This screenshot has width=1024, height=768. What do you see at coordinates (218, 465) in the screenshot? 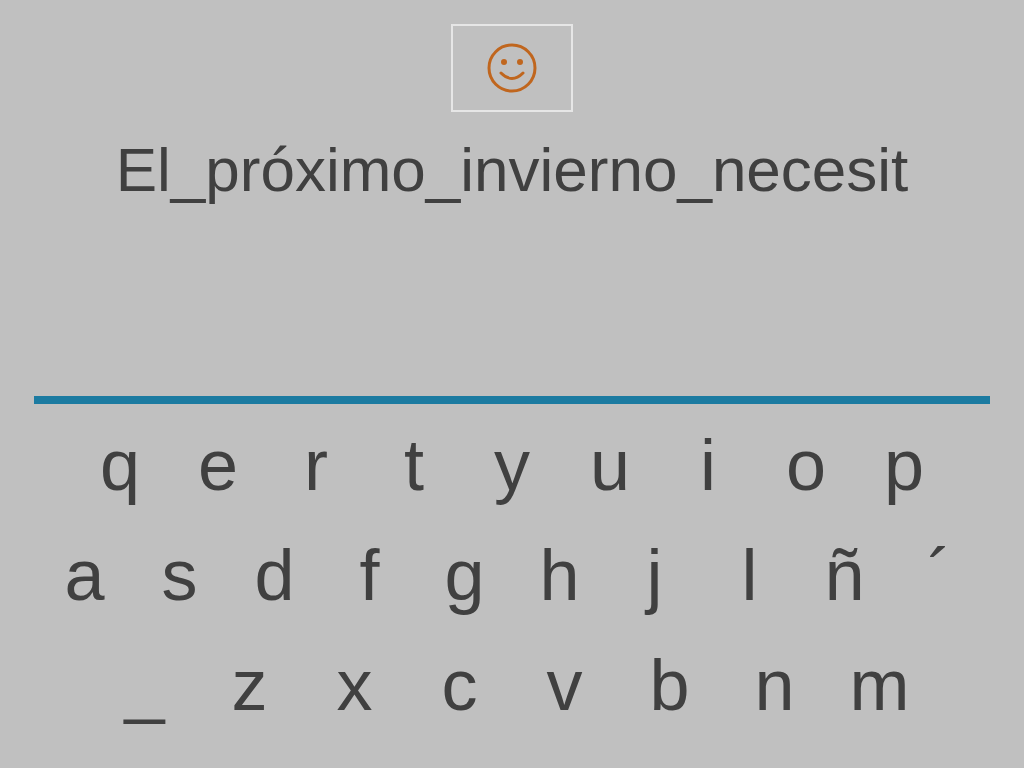
I see `letter-key: e` at bounding box center [218, 465].